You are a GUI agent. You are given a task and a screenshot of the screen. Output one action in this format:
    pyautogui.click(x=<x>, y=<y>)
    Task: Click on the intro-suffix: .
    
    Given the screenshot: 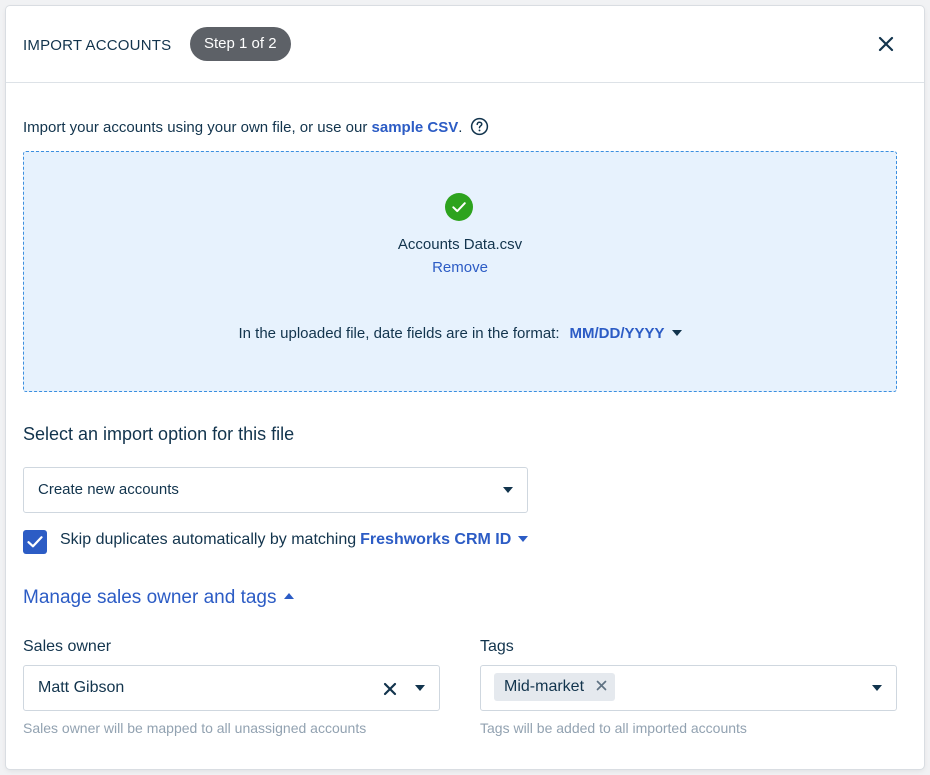 What is the action you would take?
    pyautogui.click(x=460, y=127)
    